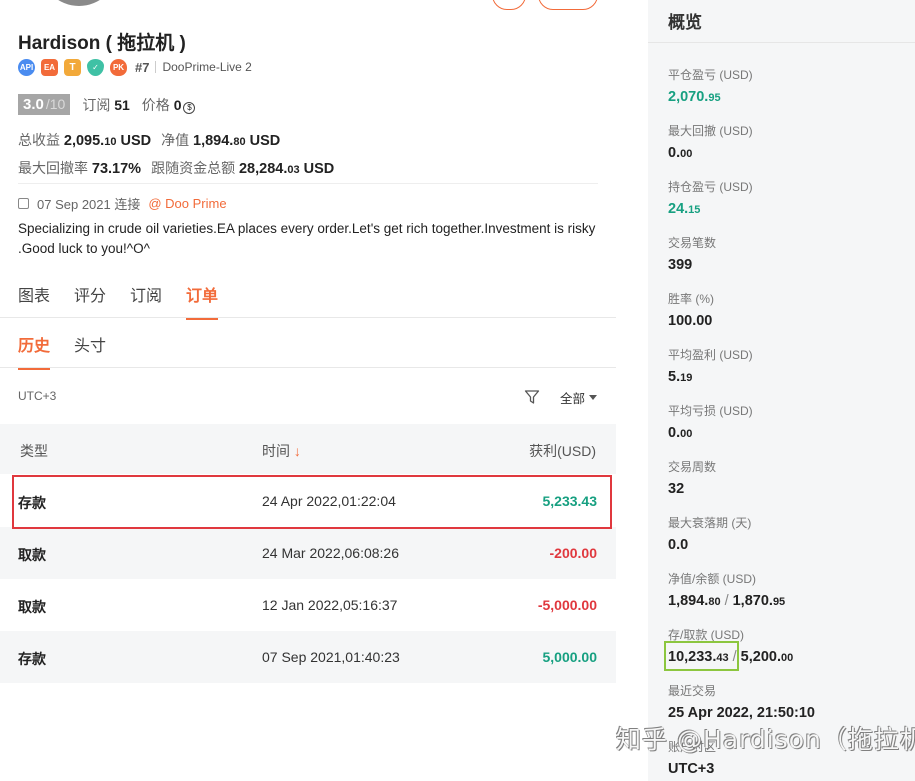 The height and width of the screenshot is (781, 915). I want to click on row-time: 12 Jan 2022,05:16:37, so click(330, 605).